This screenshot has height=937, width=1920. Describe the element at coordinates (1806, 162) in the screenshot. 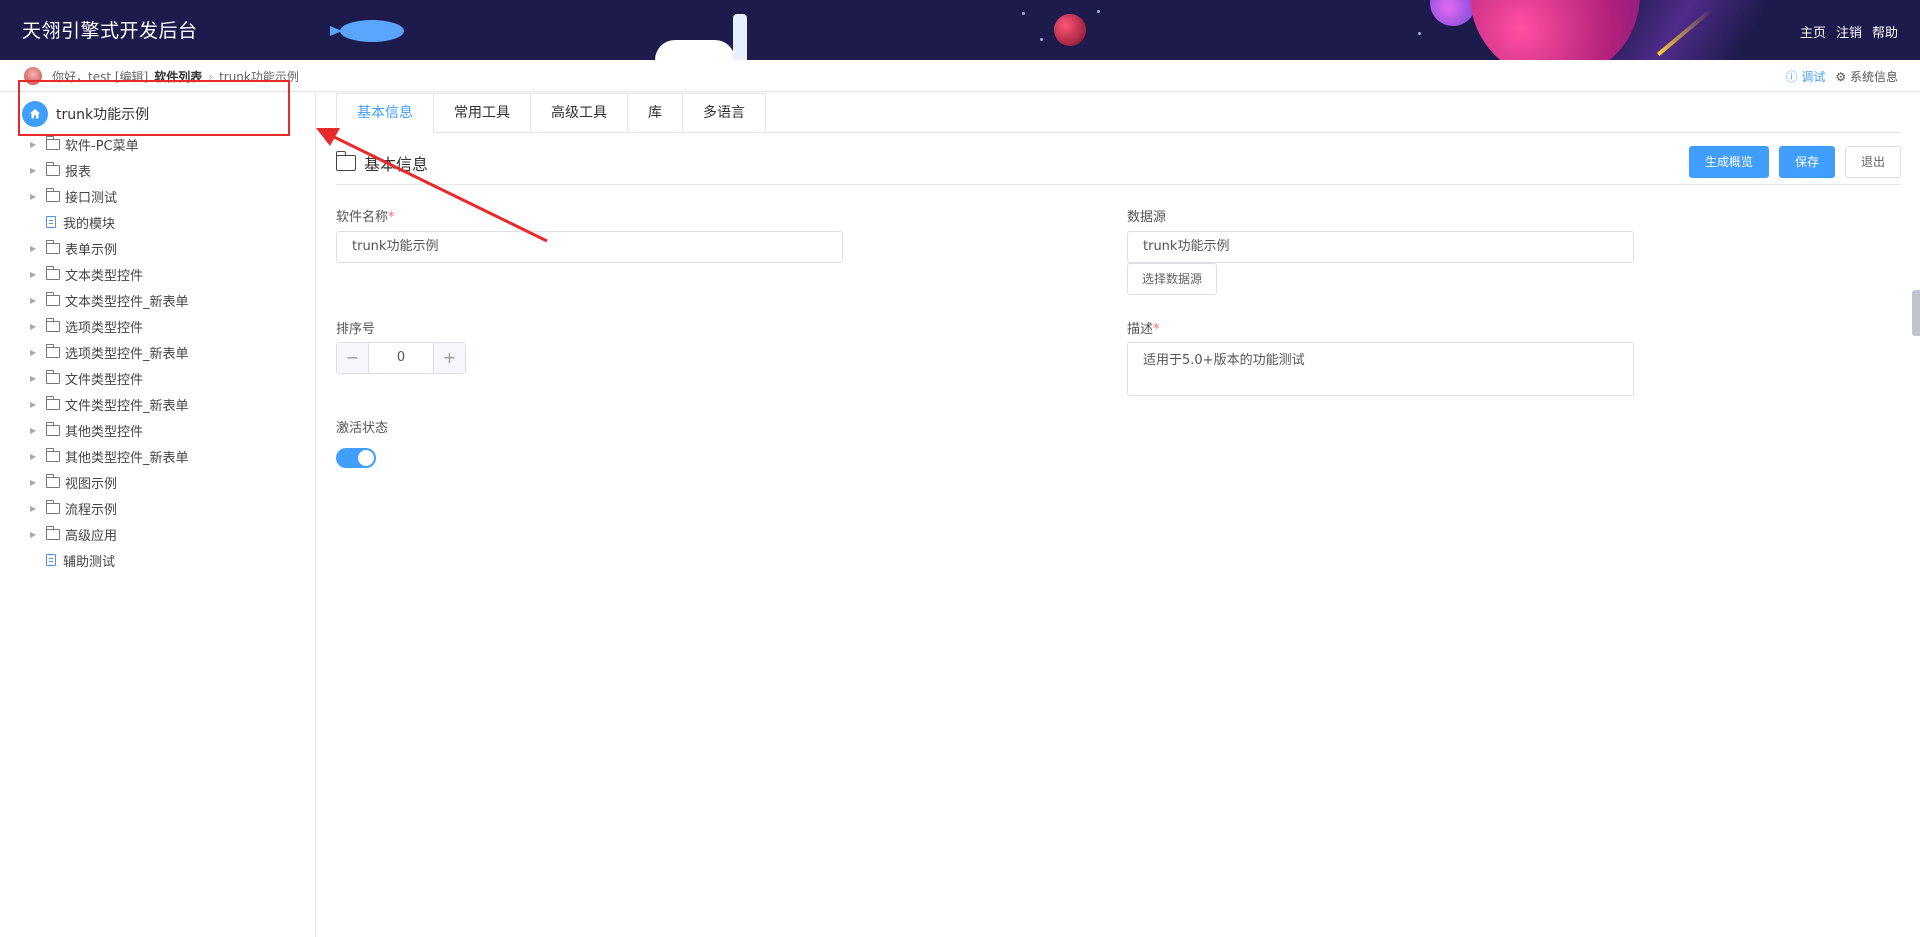

I see `save-button: 保存` at that location.